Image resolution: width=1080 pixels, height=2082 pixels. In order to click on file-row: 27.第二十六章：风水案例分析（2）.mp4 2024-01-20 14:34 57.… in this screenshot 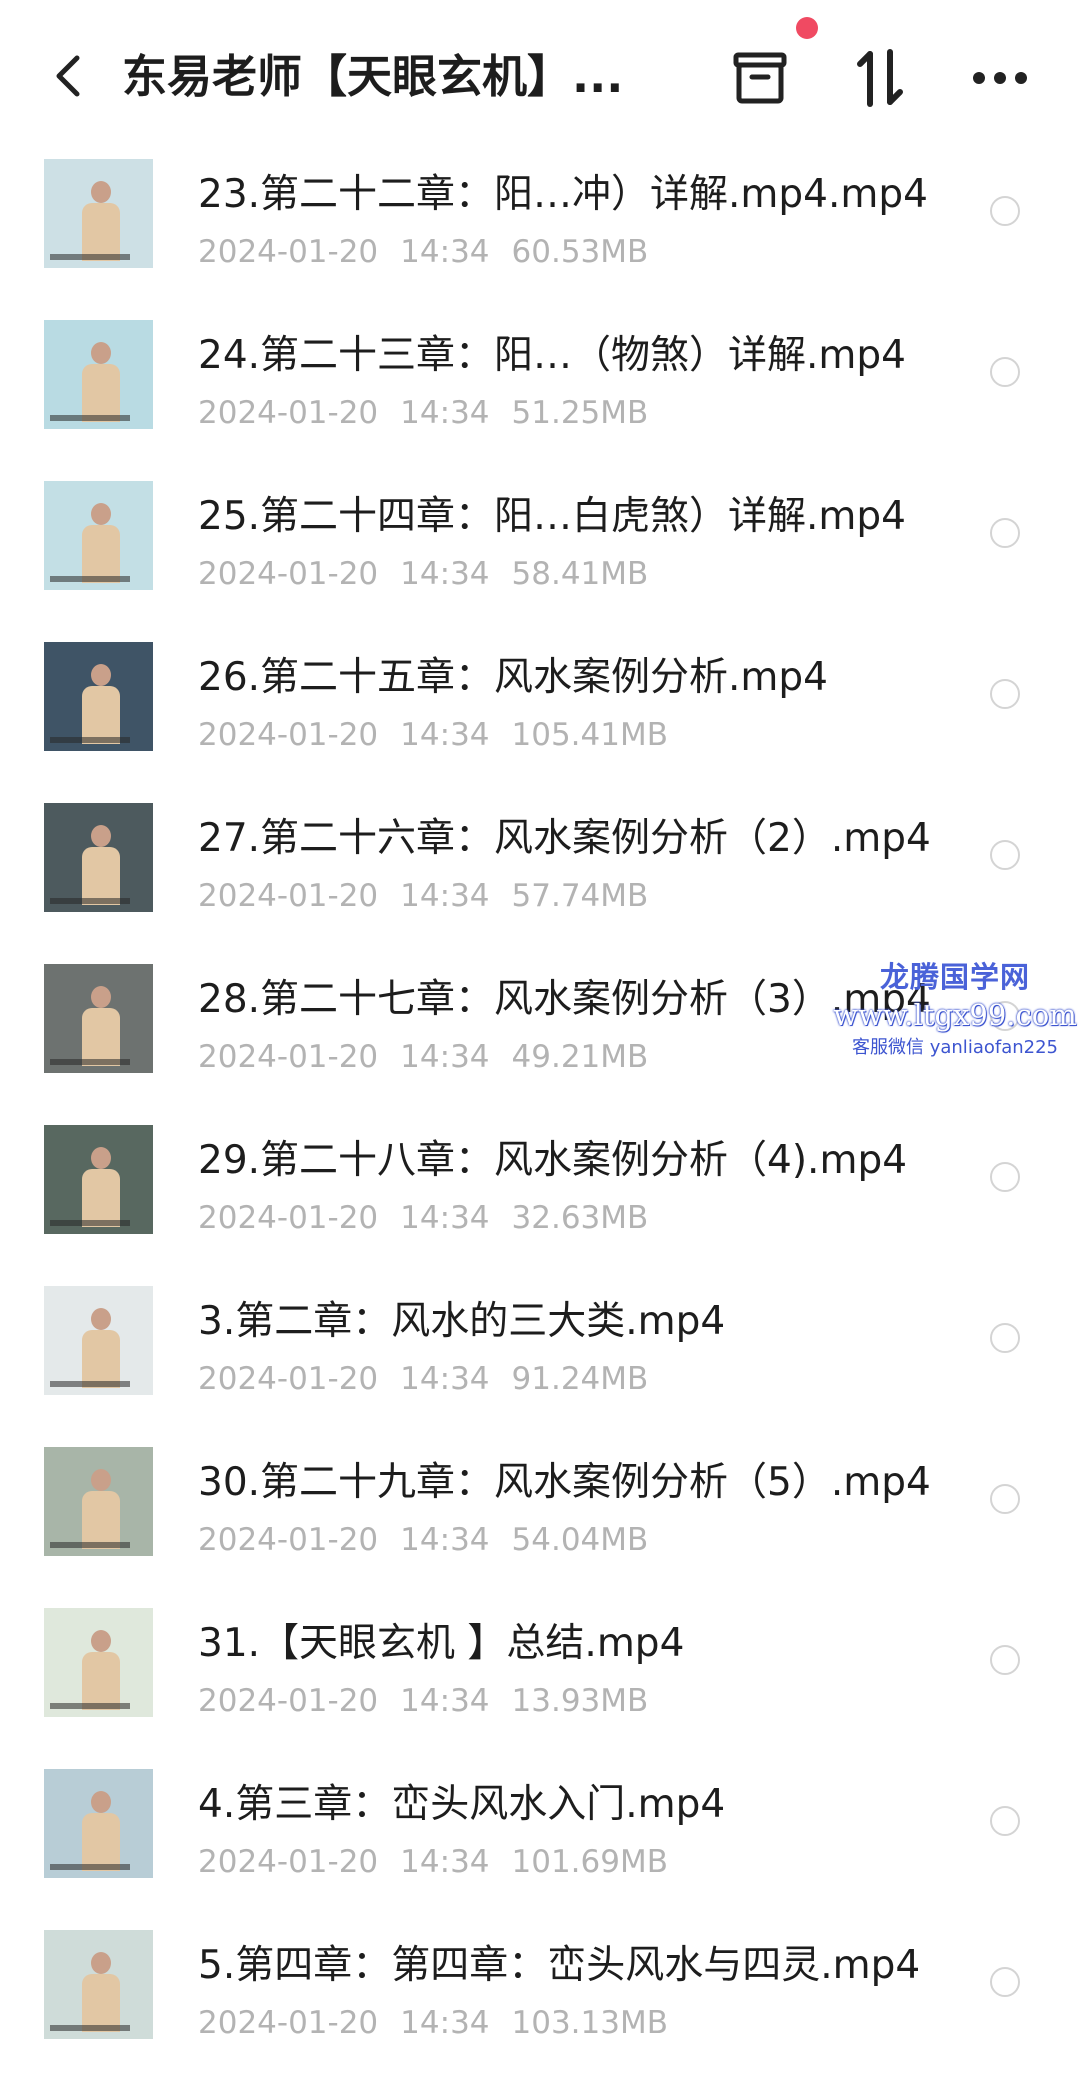, I will do `click(540, 874)`.